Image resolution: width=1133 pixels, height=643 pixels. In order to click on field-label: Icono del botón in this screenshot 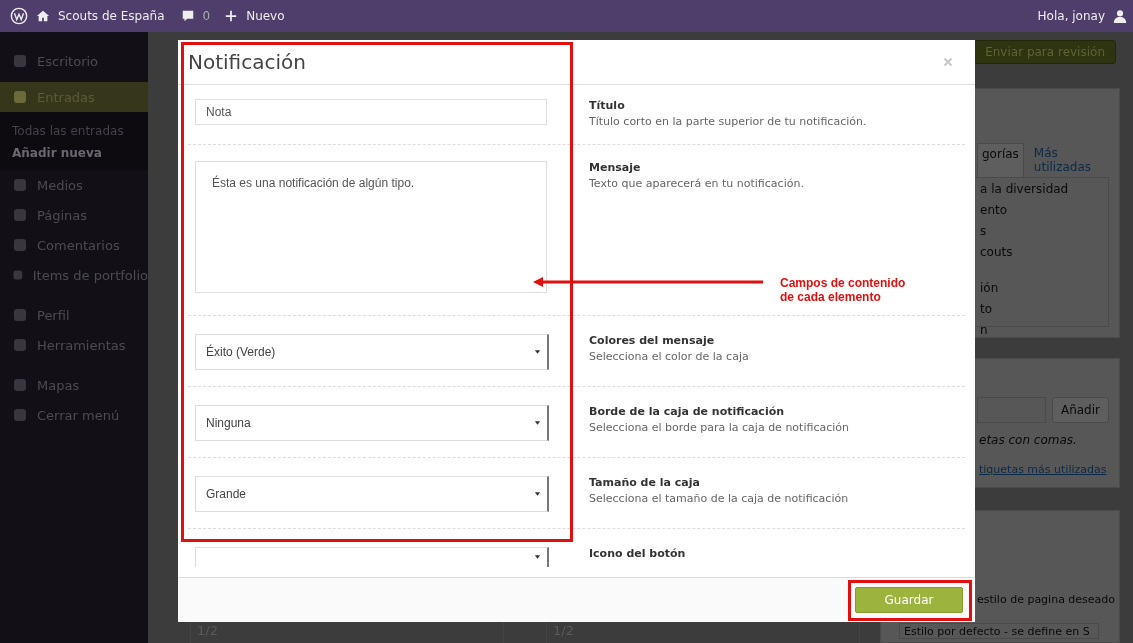, I will do `click(637, 553)`.